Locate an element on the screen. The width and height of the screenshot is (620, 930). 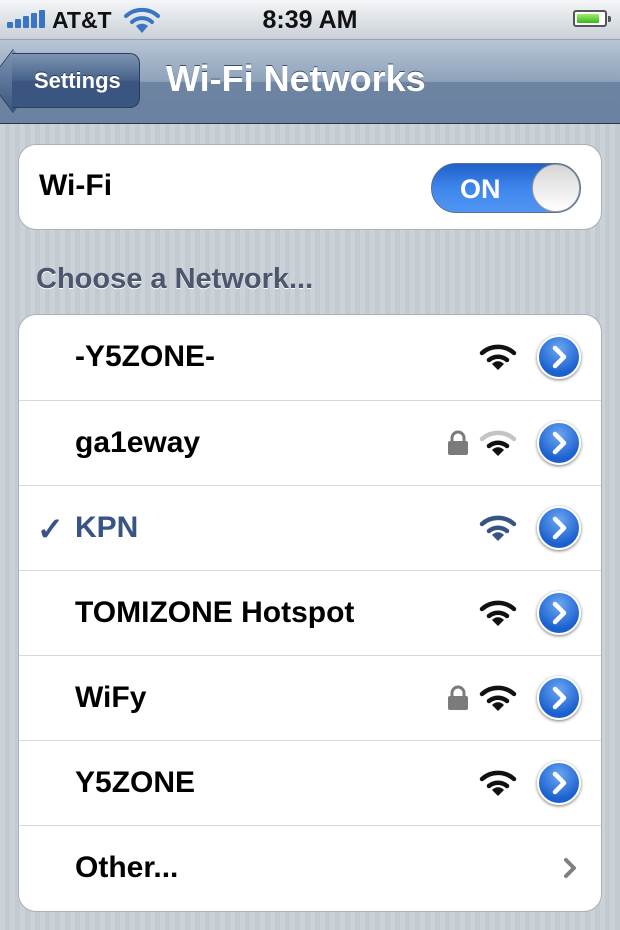
network-name: WiFy is located at coordinates (111, 697).